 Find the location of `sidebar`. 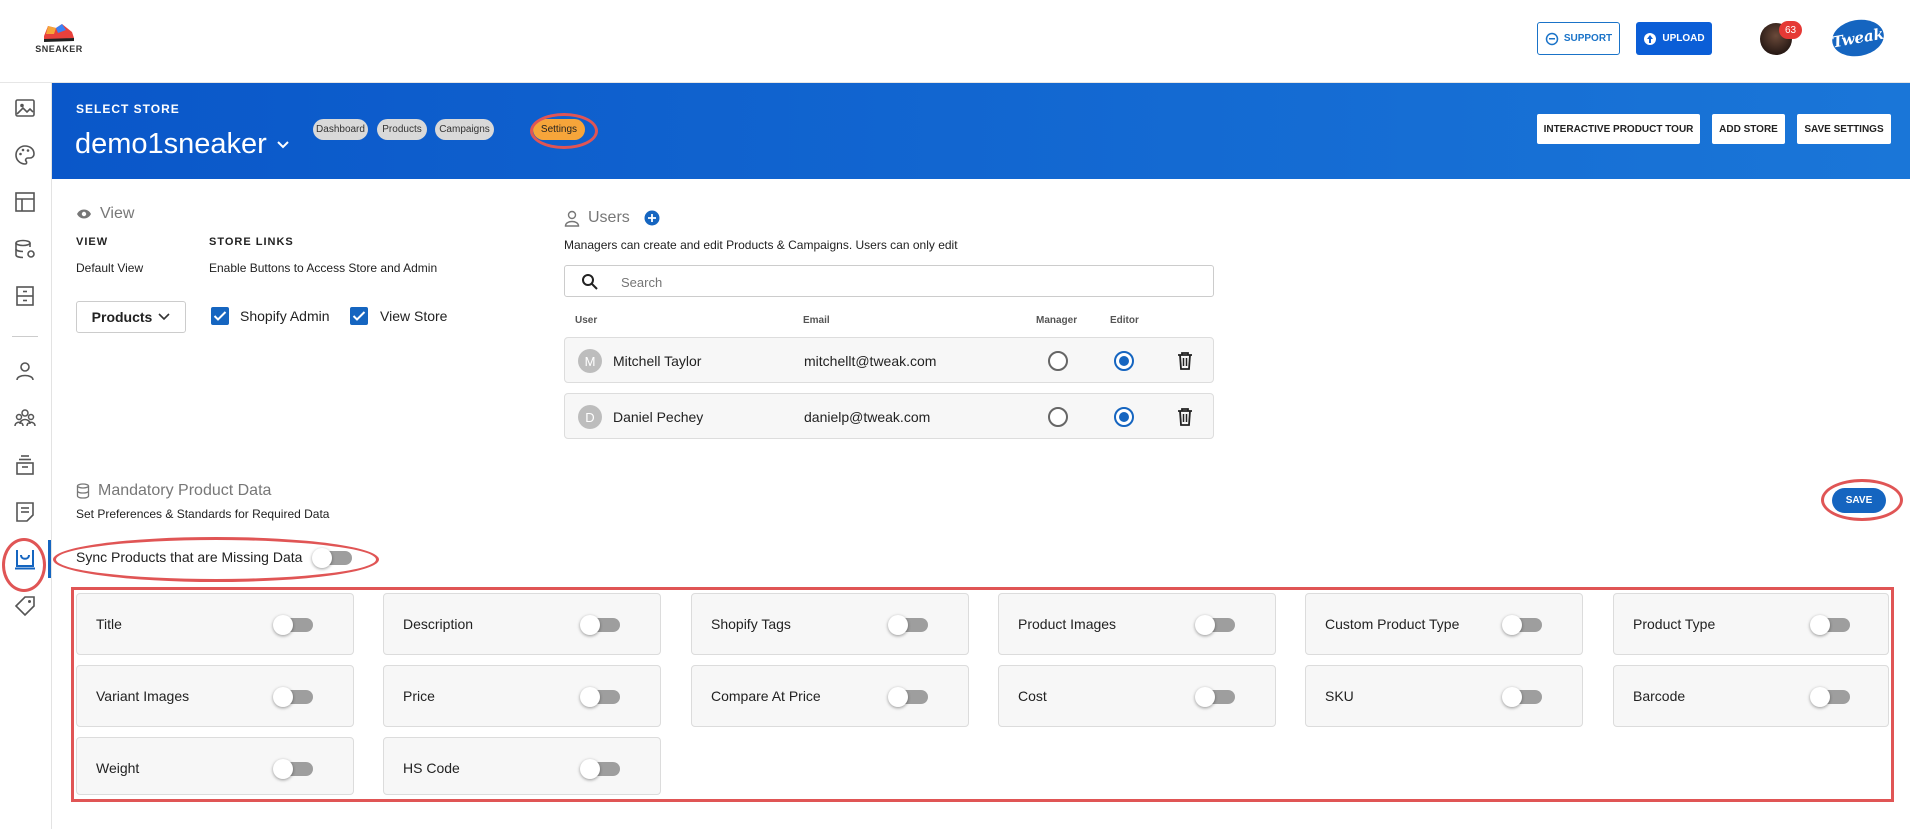

sidebar is located at coordinates (26, 456).